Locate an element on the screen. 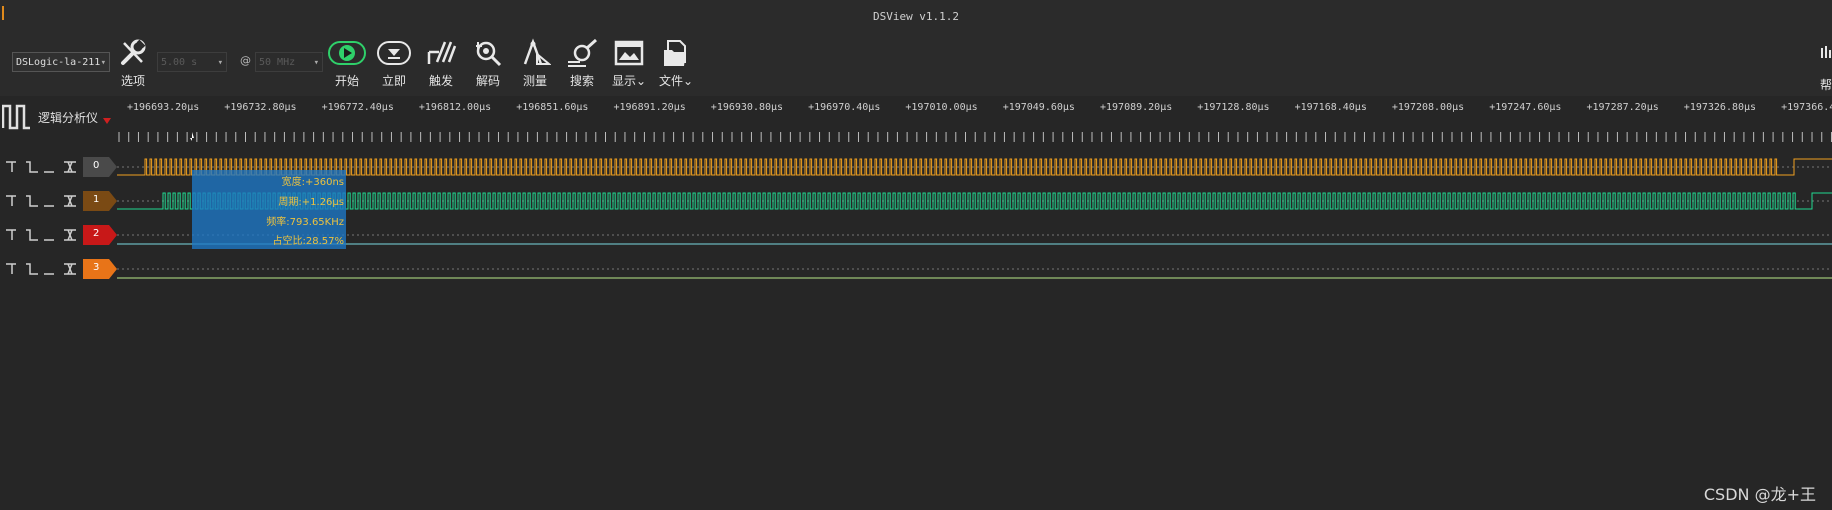 The width and height of the screenshot is (1832, 510). main-toolbar: DSLogic-la-211 ▾ 5.00 s ▾ @ 50 MHz ▾ 选项 is located at coordinates (916, 66).